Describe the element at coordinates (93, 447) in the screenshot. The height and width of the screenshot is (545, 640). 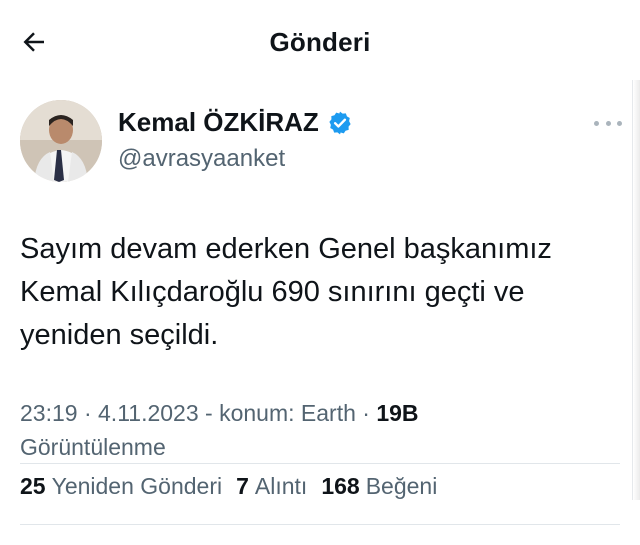
I see `views-label: Görüntülenme` at that location.